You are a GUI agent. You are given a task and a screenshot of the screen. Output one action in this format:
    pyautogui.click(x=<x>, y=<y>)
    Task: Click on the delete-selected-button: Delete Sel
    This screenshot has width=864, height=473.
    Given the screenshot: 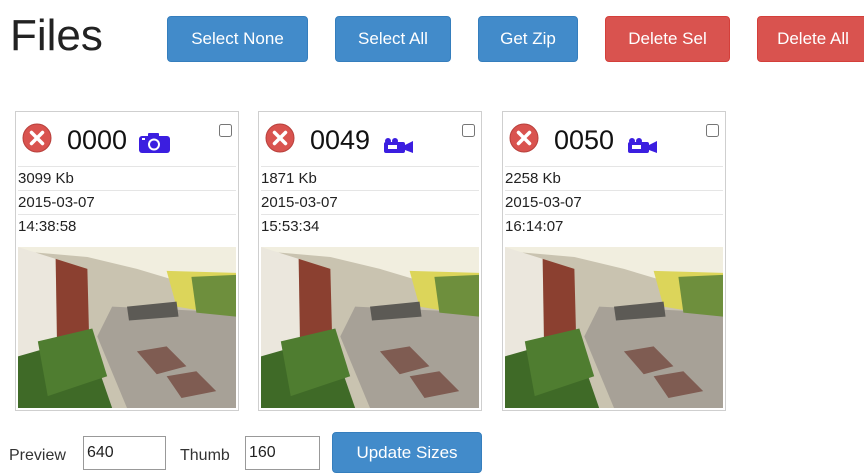 What is the action you would take?
    pyautogui.click(x=667, y=39)
    